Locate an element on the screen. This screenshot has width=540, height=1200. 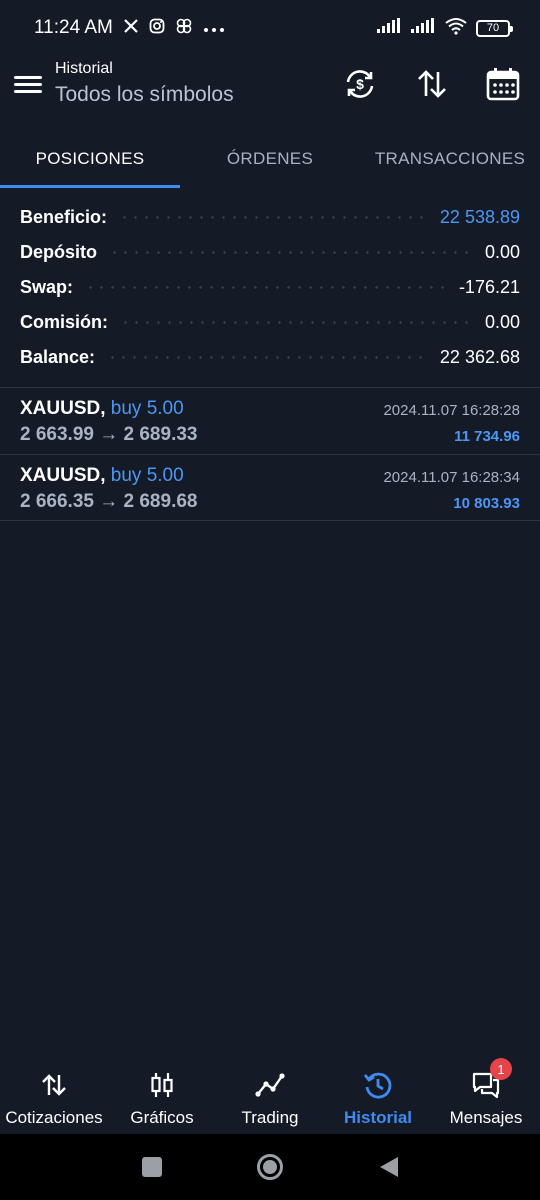
candlestick-icon is located at coordinates (162, 1085).